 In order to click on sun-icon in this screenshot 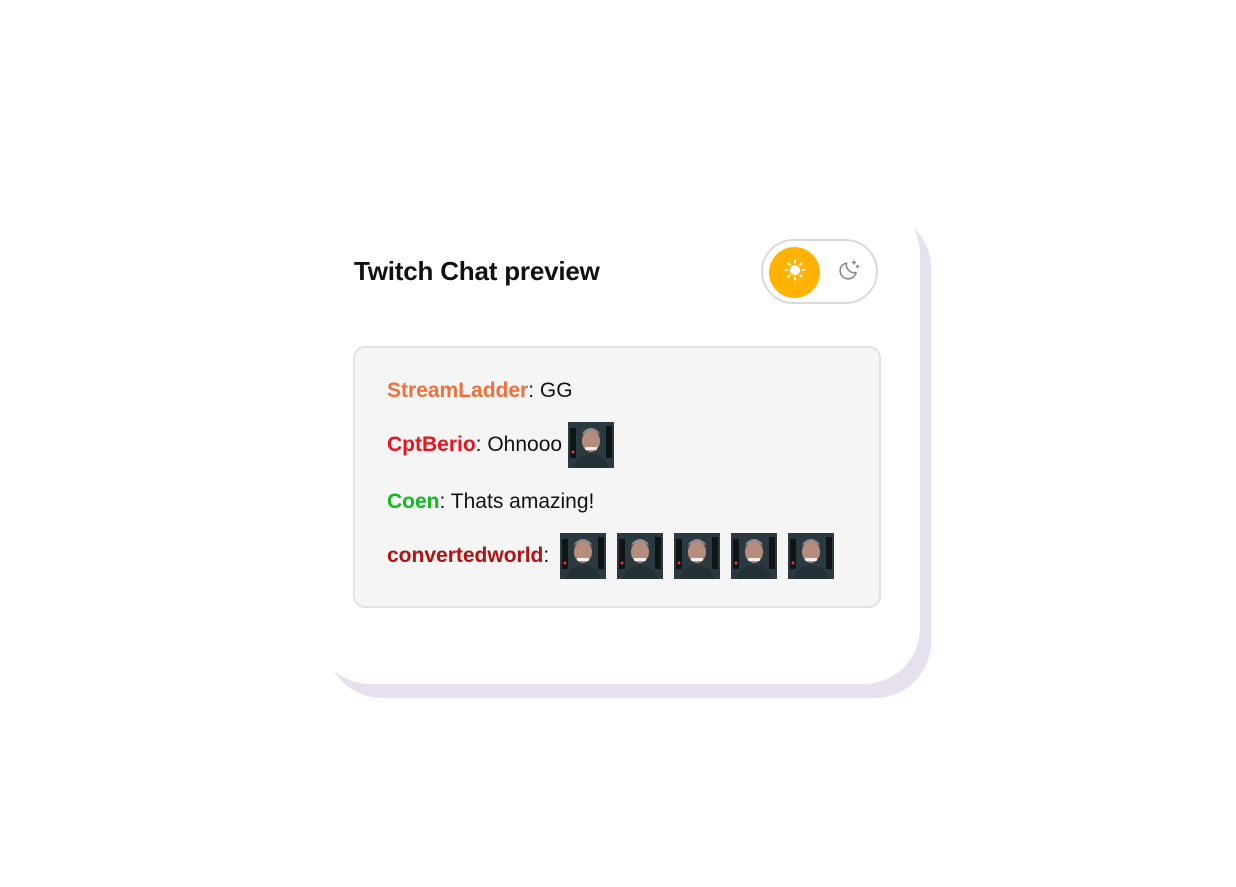, I will do `click(794, 272)`.